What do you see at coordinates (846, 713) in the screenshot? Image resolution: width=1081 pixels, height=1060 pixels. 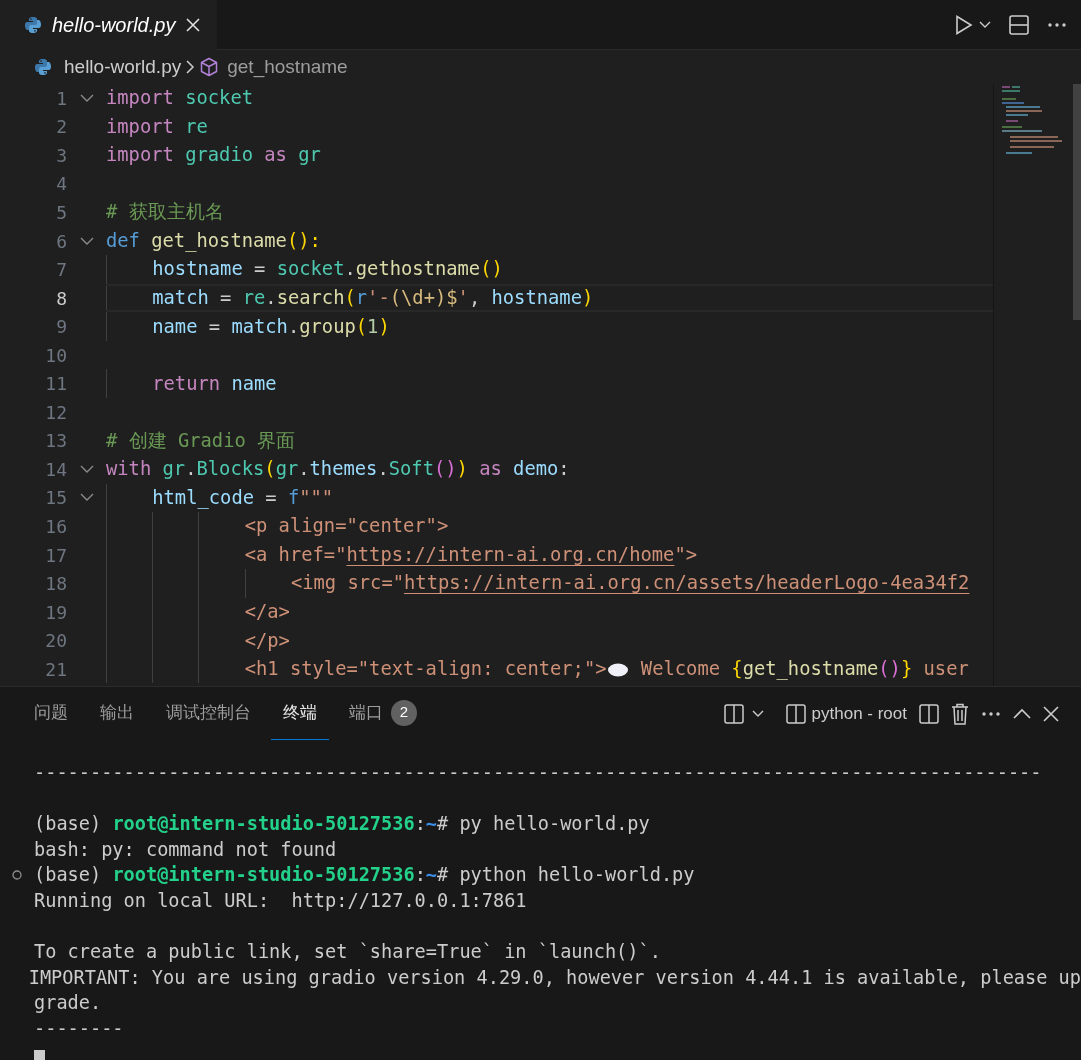 I see `terminal-selector: python - root` at bounding box center [846, 713].